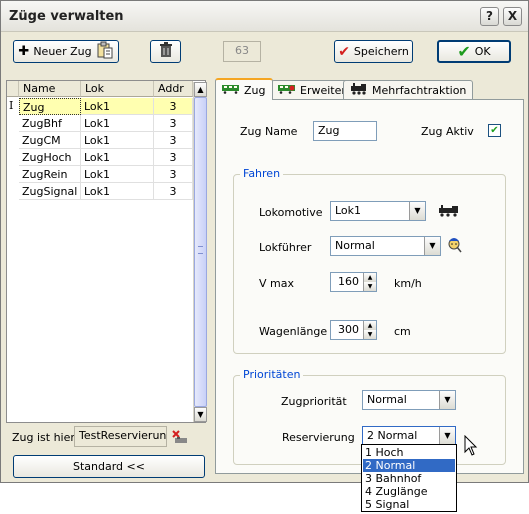 The image size is (529, 514). What do you see at coordinates (276, 283) in the screenshot?
I see `vmax-label: V max` at bounding box center [276, 283].